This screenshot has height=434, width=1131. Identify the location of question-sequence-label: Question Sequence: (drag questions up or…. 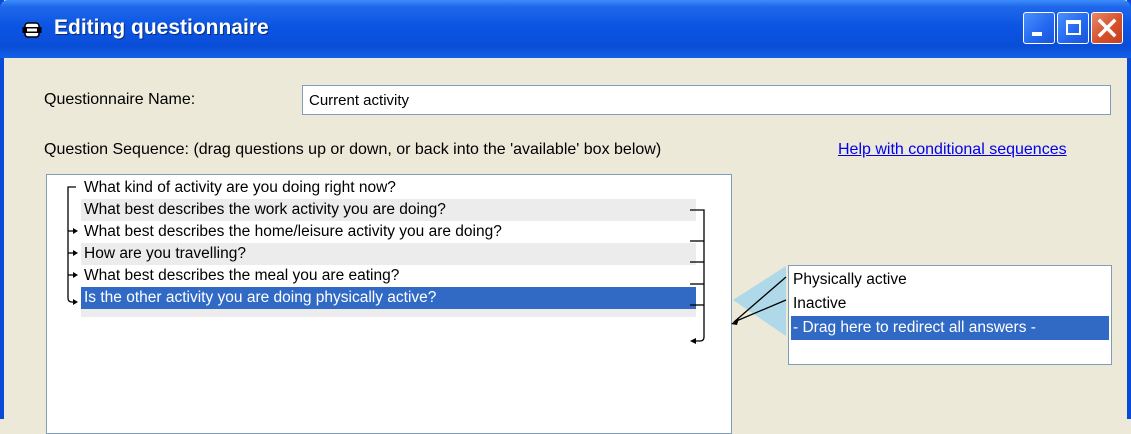
(353, 149).